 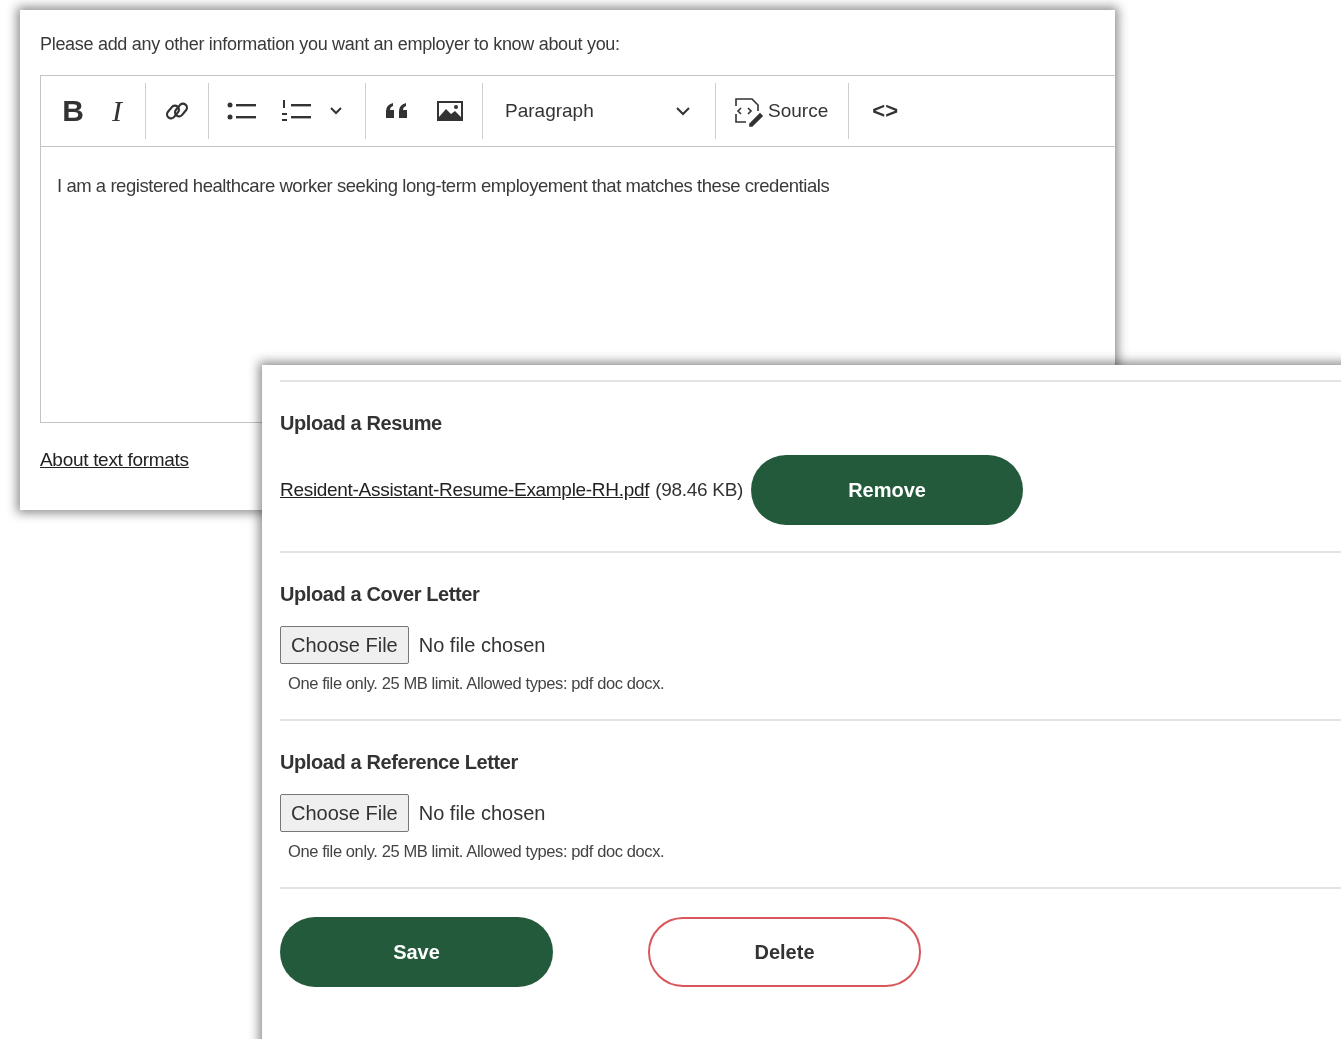 I want to click on section-title: Upload a Resume, so click(x=361, y=423).